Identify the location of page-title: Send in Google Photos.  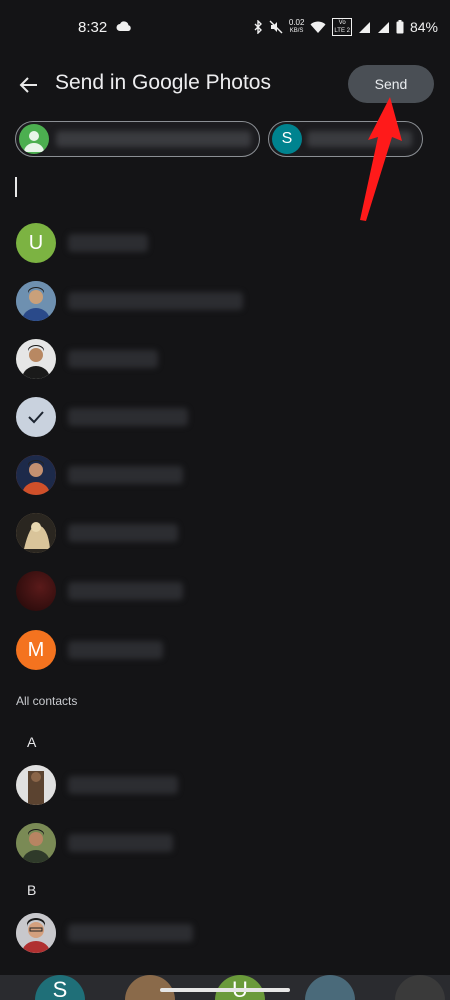
(163, 82).